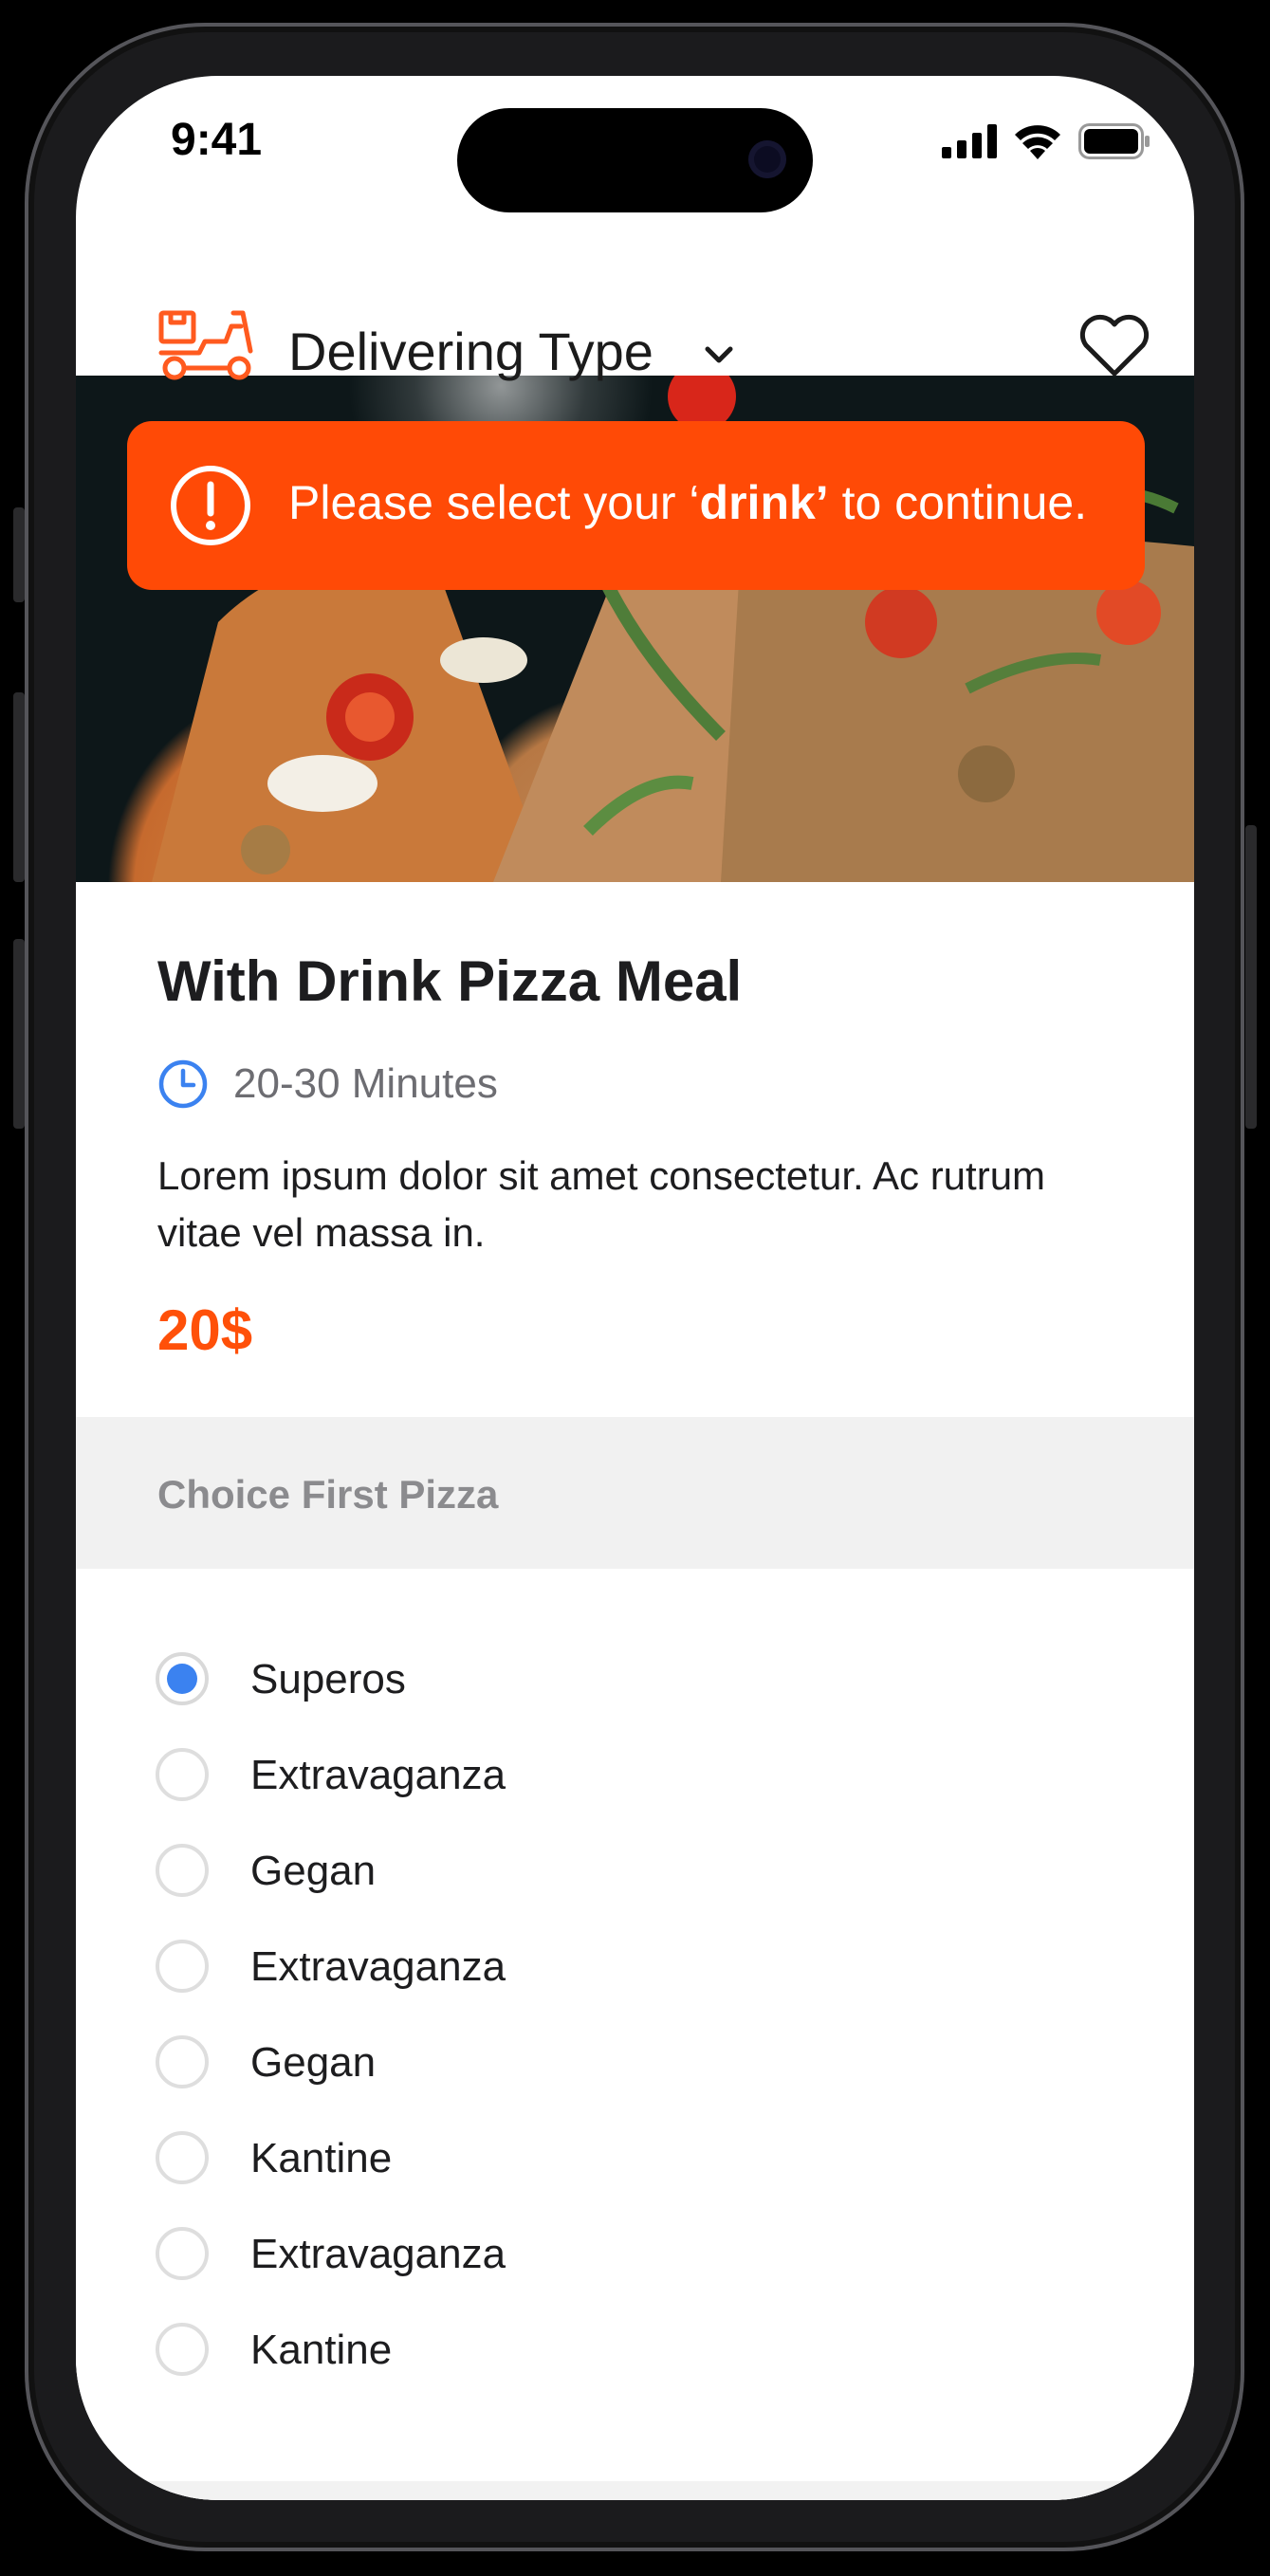 This screenshot has width=1270, height=2576. I want to click on wifi-icon, so click(1037, 142).